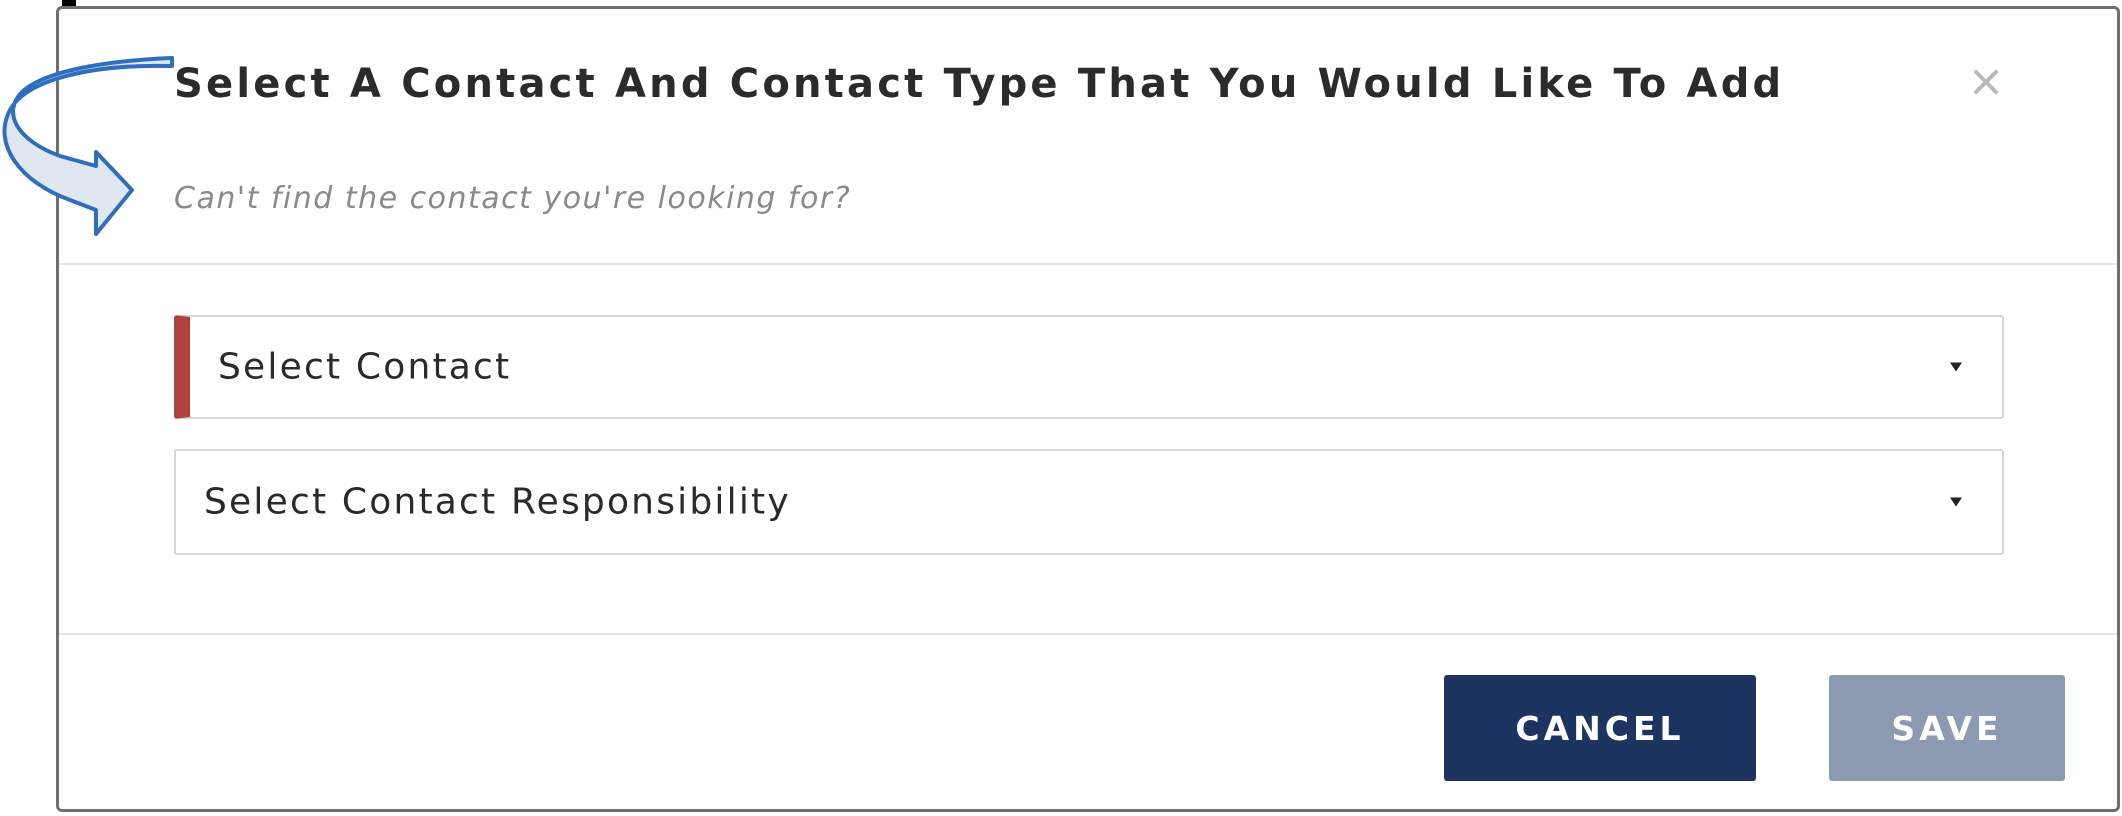 Image resolution: width=2122 pixels, height=816 pixels. I want to click on cancel-button: CANCEL, so click(1600, 728).